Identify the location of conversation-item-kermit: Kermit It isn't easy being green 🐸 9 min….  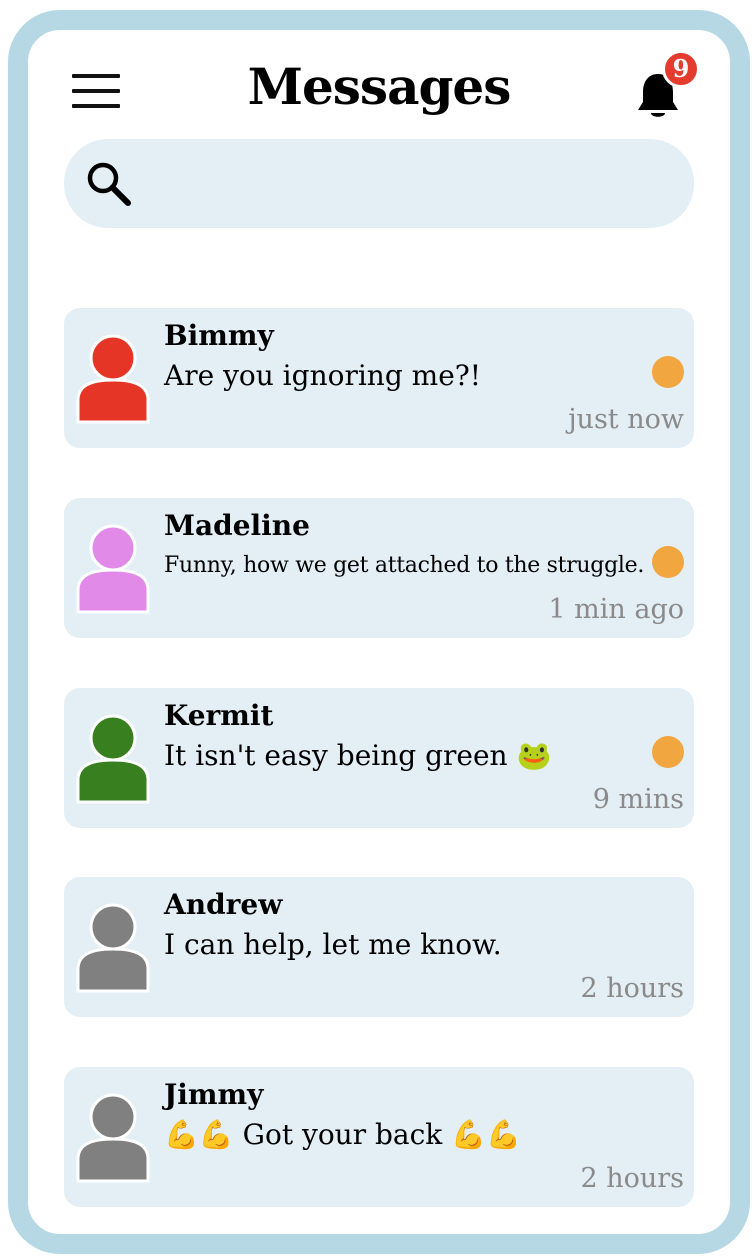
(379, 758).